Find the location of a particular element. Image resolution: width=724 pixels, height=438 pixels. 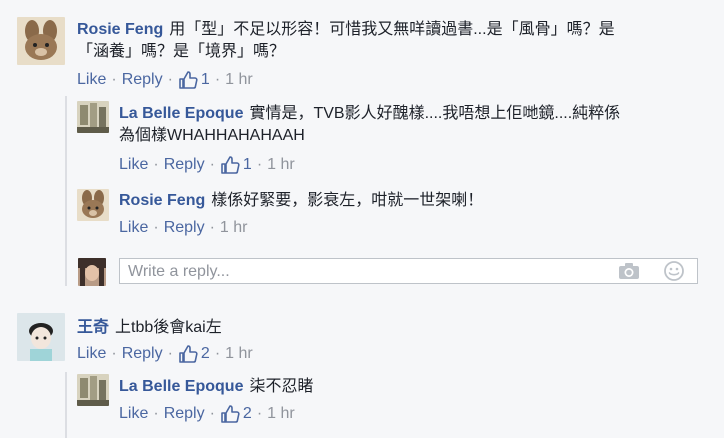

reply-actions: Like · Reply · 1 · 1 hr is located at coordinates (207, 165).